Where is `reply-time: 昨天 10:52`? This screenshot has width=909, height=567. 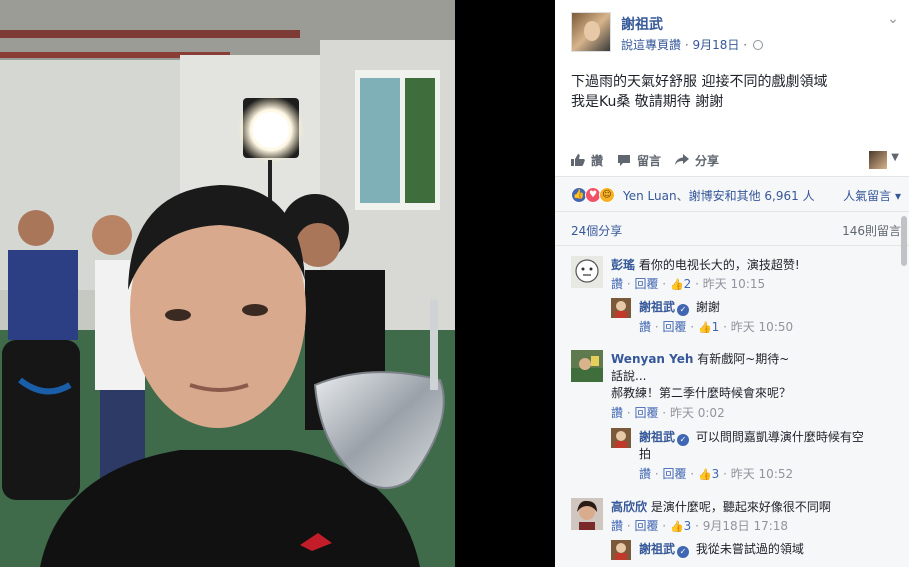
reply-time: 昨天 10:52 is located at coordinates (762, 474).